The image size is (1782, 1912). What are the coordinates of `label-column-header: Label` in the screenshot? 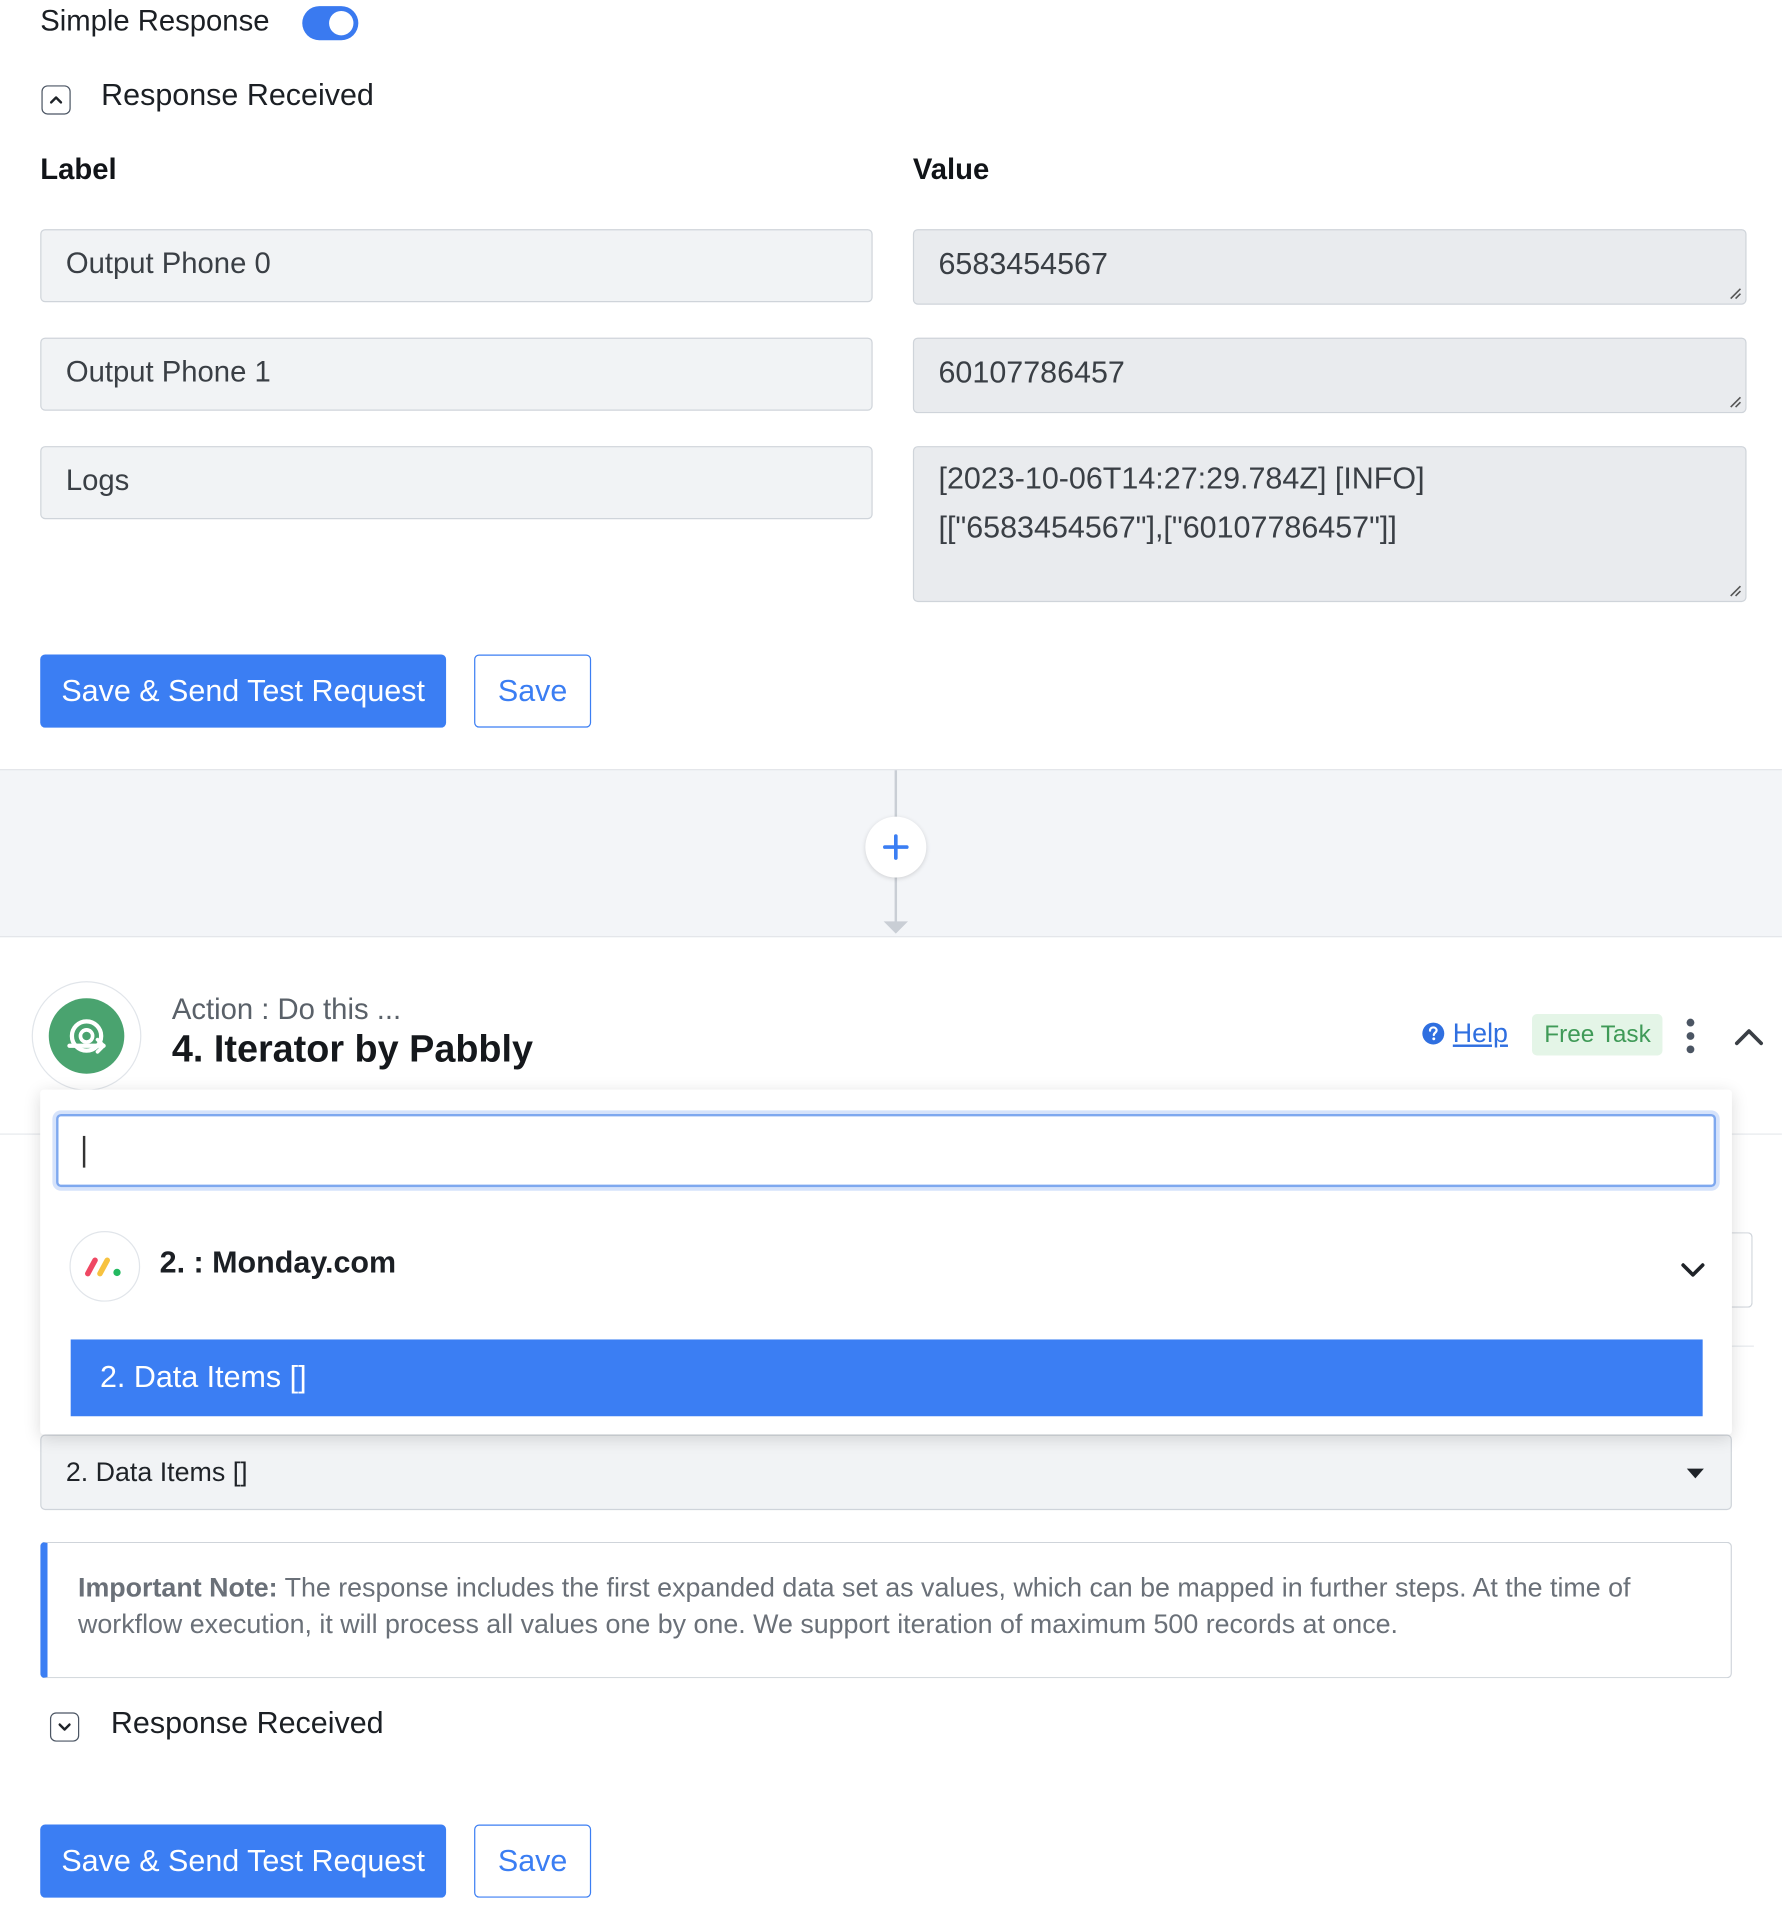 It's located at (78, 170).